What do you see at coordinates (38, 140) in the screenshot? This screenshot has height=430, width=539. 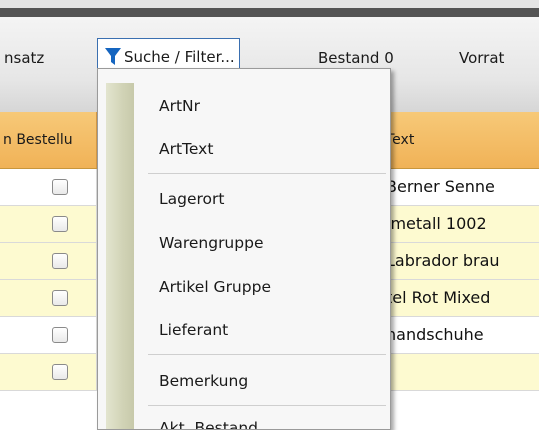 I see `column-header-bestellung: n Bestellu` at bounding box center [38, 140].